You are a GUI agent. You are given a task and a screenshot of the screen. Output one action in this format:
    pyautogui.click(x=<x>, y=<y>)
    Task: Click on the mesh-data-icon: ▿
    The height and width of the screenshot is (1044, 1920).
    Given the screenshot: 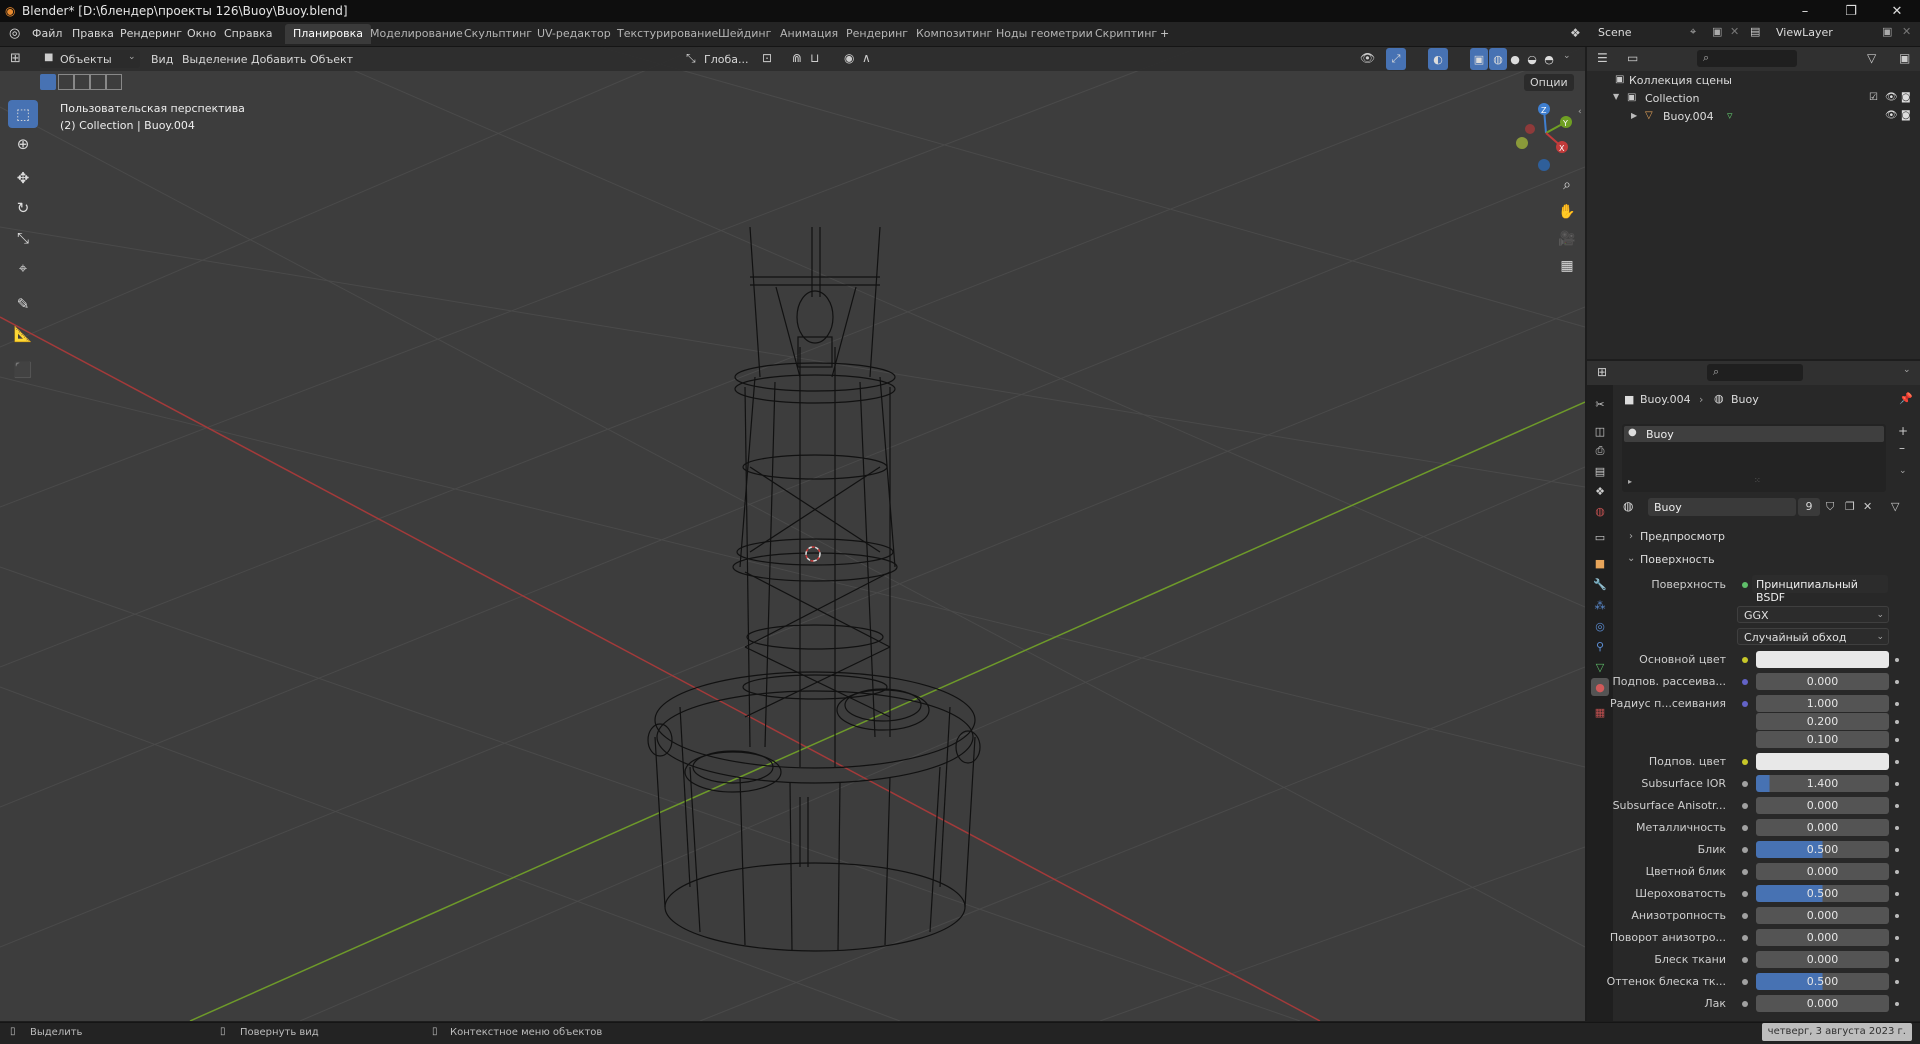 What is the action you would take?
    pyautogui.click(x=1730, y=115)
    